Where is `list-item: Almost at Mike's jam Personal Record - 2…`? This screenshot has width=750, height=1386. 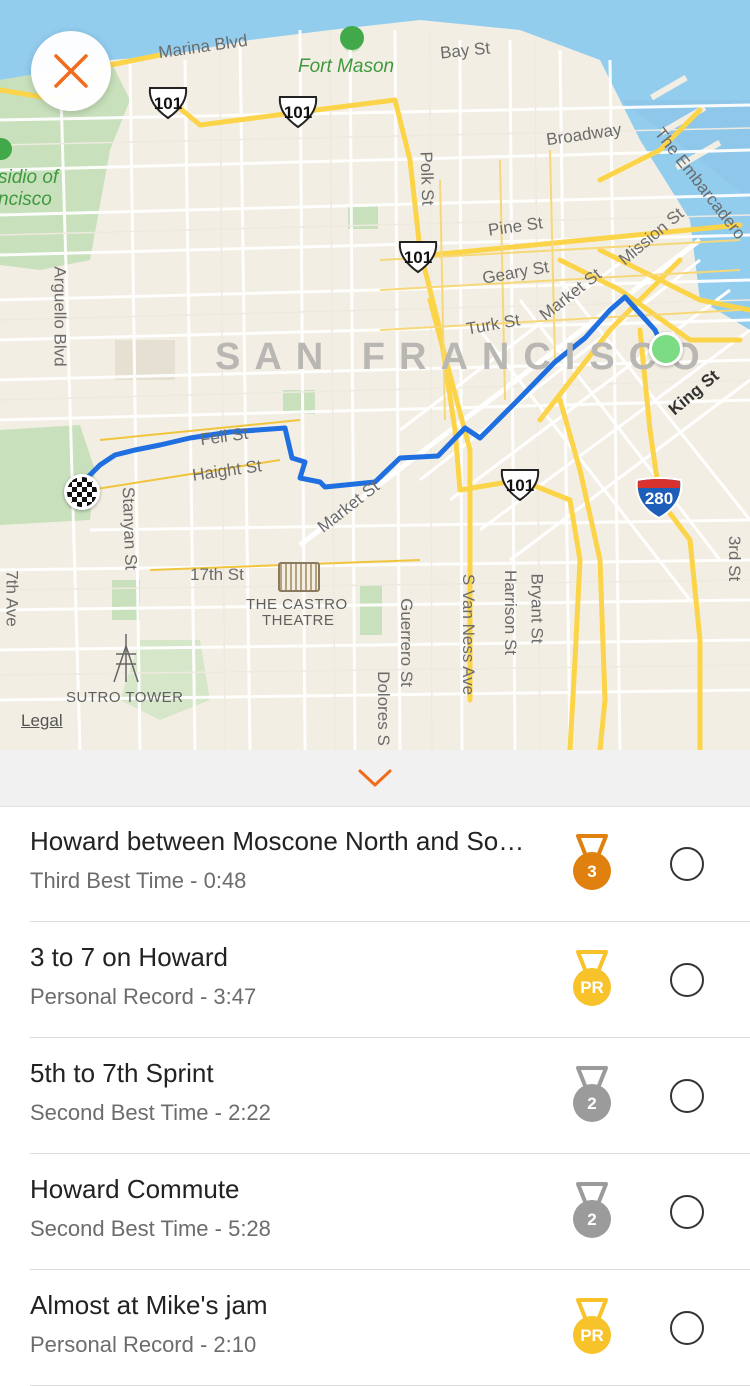 list-item: Almost at Mike's jam Personal Record - 2… is located at coordinates (390, 1328).